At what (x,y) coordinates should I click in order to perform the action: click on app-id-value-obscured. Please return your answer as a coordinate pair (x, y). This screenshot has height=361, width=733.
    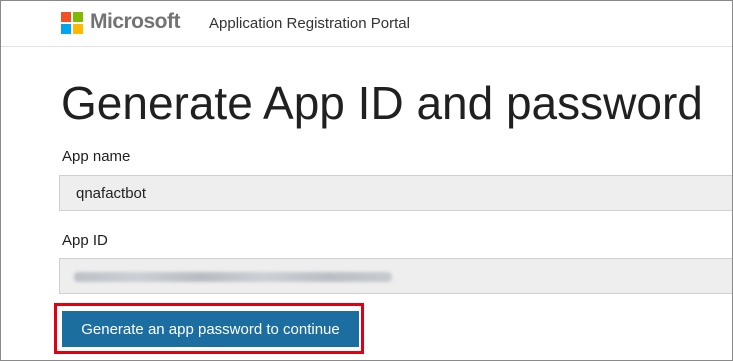
    Looking at the image, I should click on (233, 277).